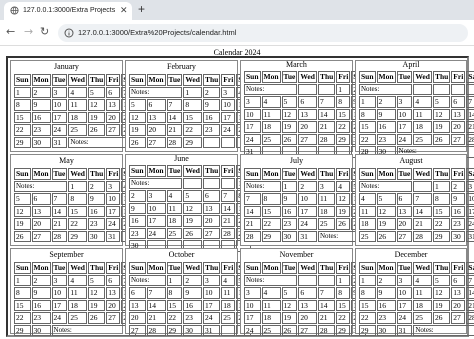 This screenshot has height=339, width=474. I want to click on week-row: 45678910, so click(416, 199).